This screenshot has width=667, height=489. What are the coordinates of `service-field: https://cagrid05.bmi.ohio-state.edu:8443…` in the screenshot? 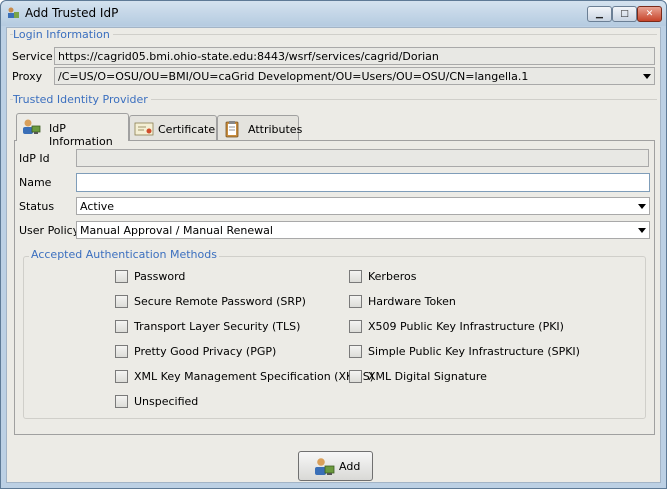 It's located at (354, 56).